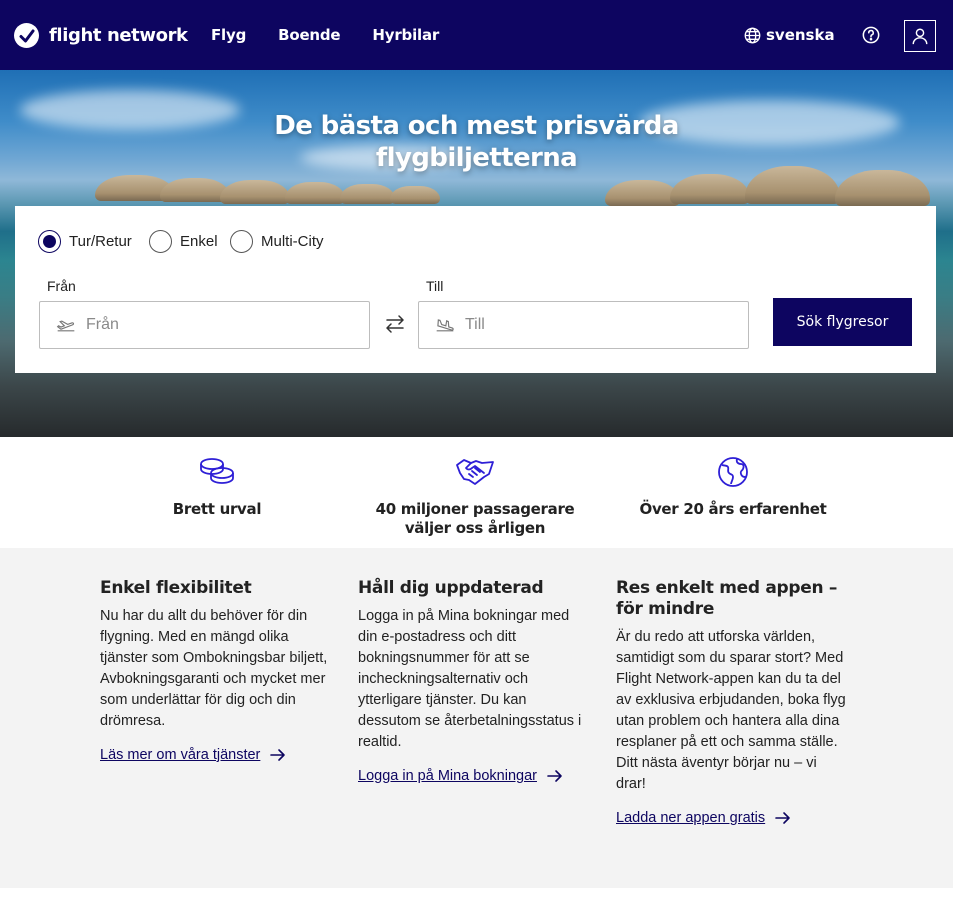 The width and height of the screenshot is (953, 916). I want to click on help-circle-icon, so click(871, 35).